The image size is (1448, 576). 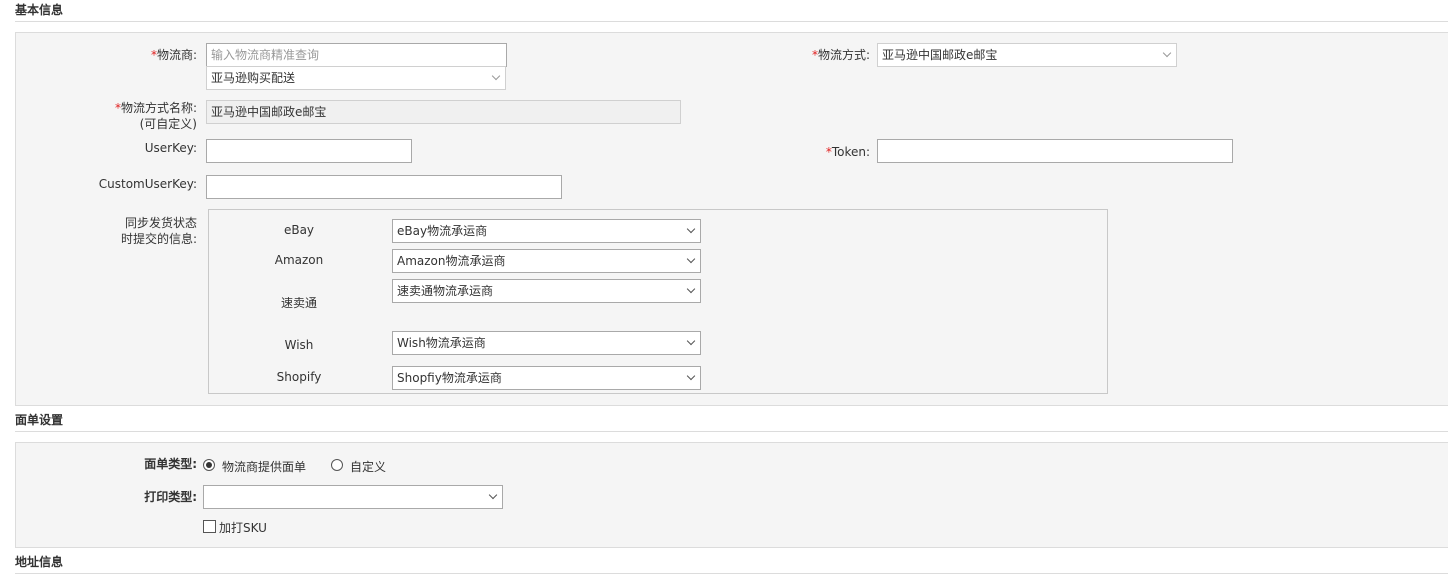 I want to click on platform-select-aliexpress: 速卖通物流承运商, so click(x=546, y=291).